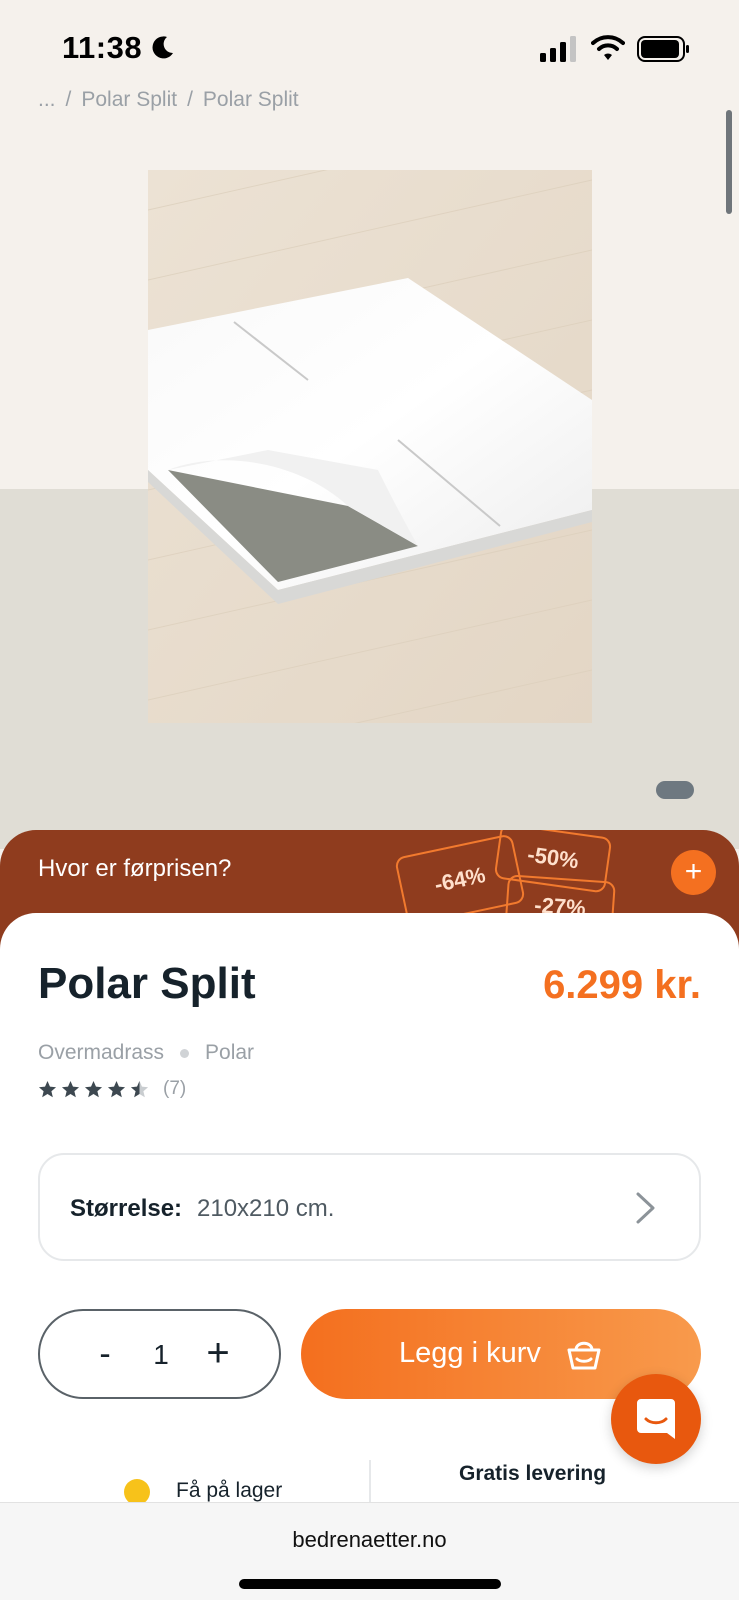  What do you see at coordinates (229, 1490) in the screenshot?
I see `stock-label: Få på lager` at bounding box center [229, 1490].